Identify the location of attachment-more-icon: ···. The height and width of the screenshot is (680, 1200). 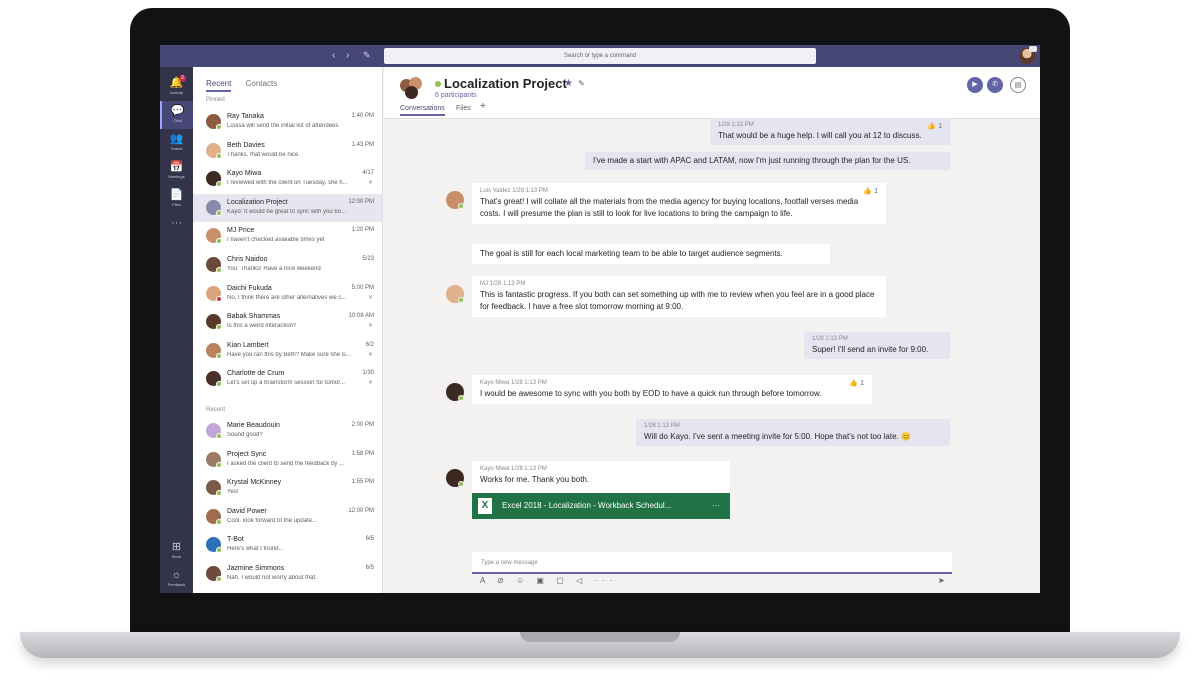
(716, 506).